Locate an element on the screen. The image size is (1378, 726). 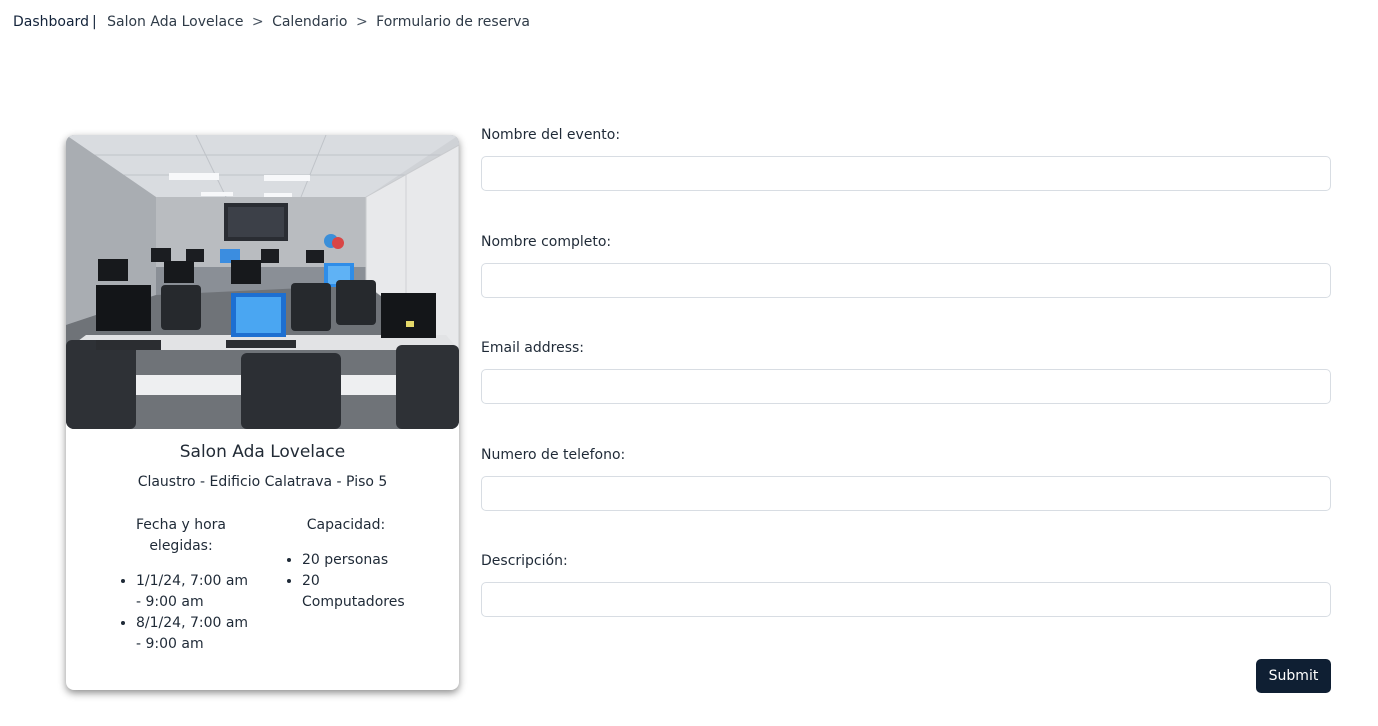
capacity-list: 20 personas 20 Computadores is located at coordinates (354, 581).